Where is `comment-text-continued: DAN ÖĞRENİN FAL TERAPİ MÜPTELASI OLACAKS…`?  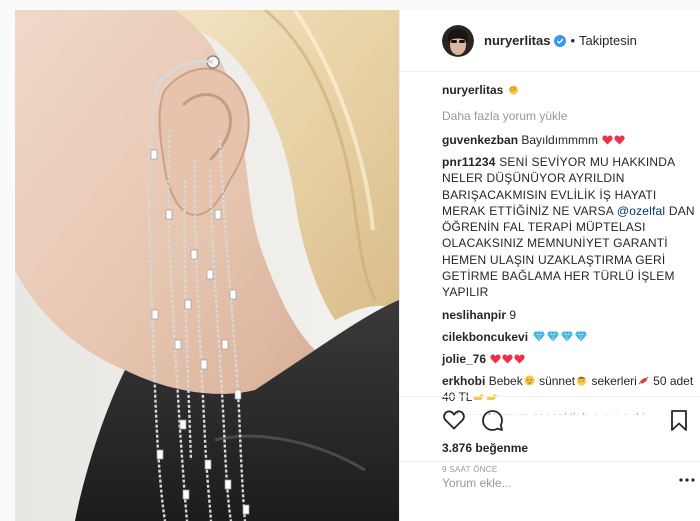 comment-text-continued: DAN ÖĞRENİN FAL TERAPİ MÜPTELASI OLACAKS… is located at coordinates (568, 251).